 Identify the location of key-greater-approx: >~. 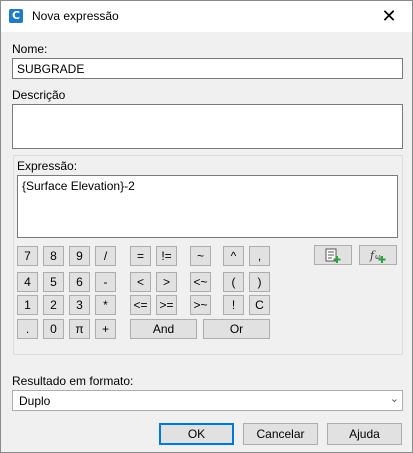
(200, 305).